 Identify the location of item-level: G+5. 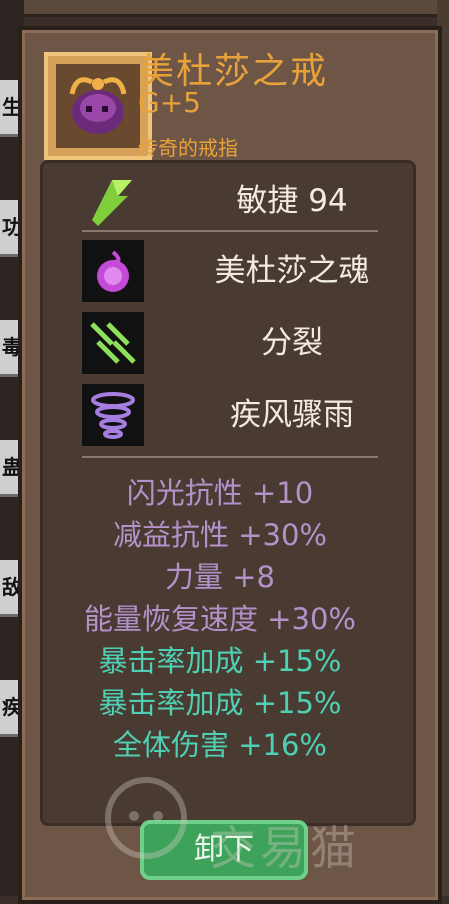
(169, 102).